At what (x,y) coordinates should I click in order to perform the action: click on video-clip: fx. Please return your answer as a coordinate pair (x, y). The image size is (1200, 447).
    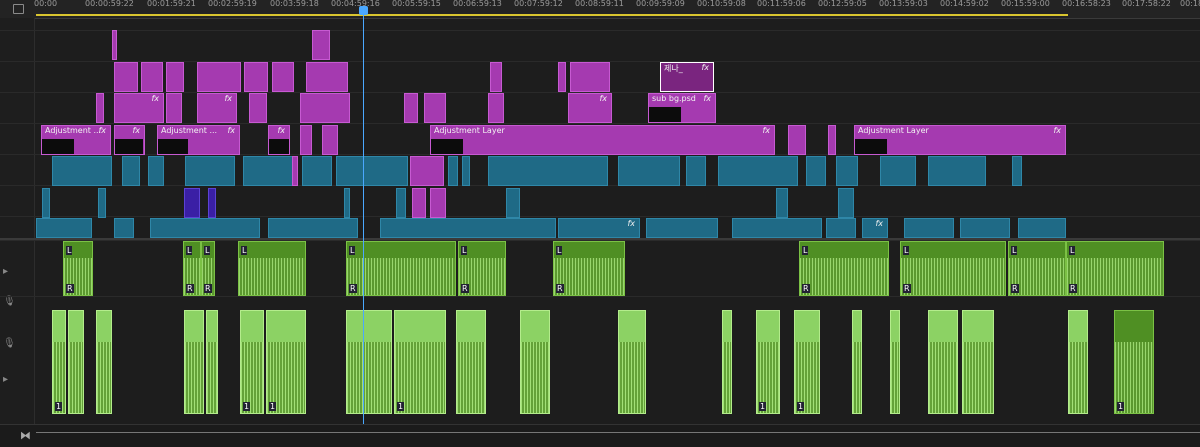
    Looking at the image, I should click on (875, 228).